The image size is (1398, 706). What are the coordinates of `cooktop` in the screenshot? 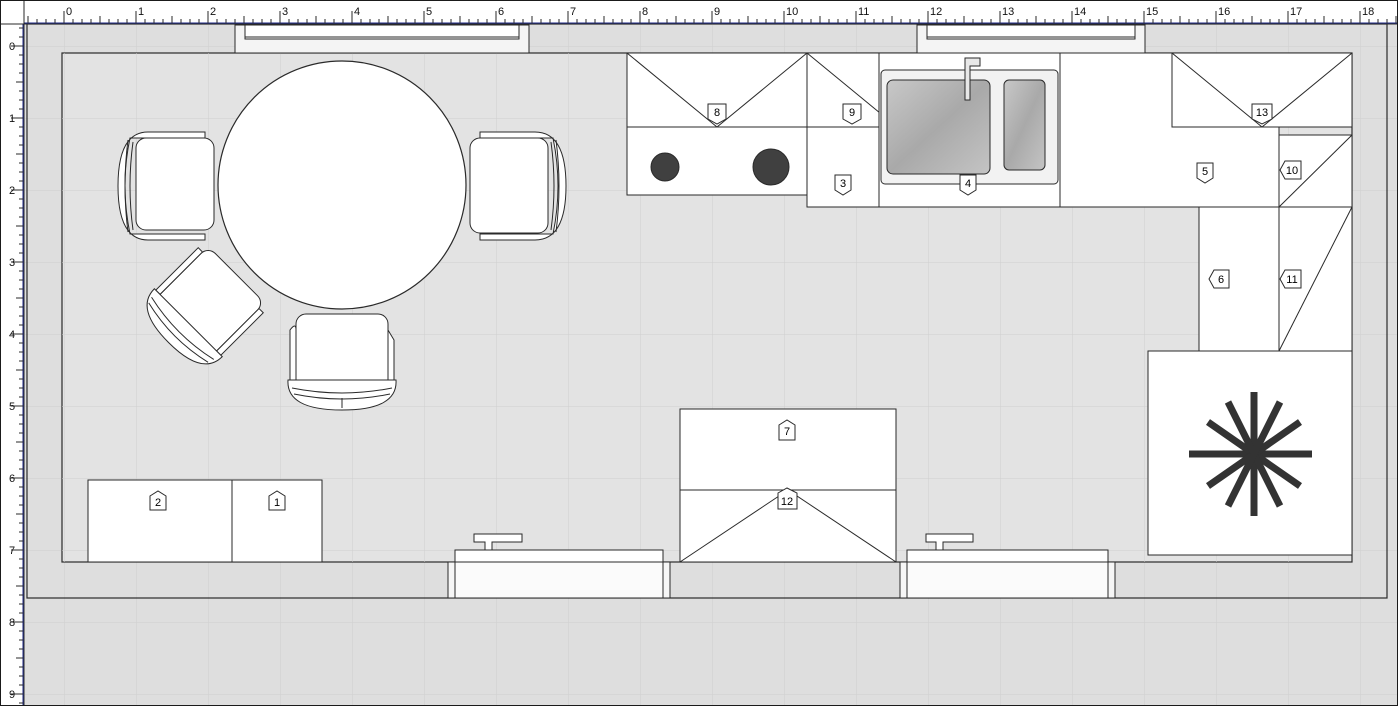 It's located at (717, 161).